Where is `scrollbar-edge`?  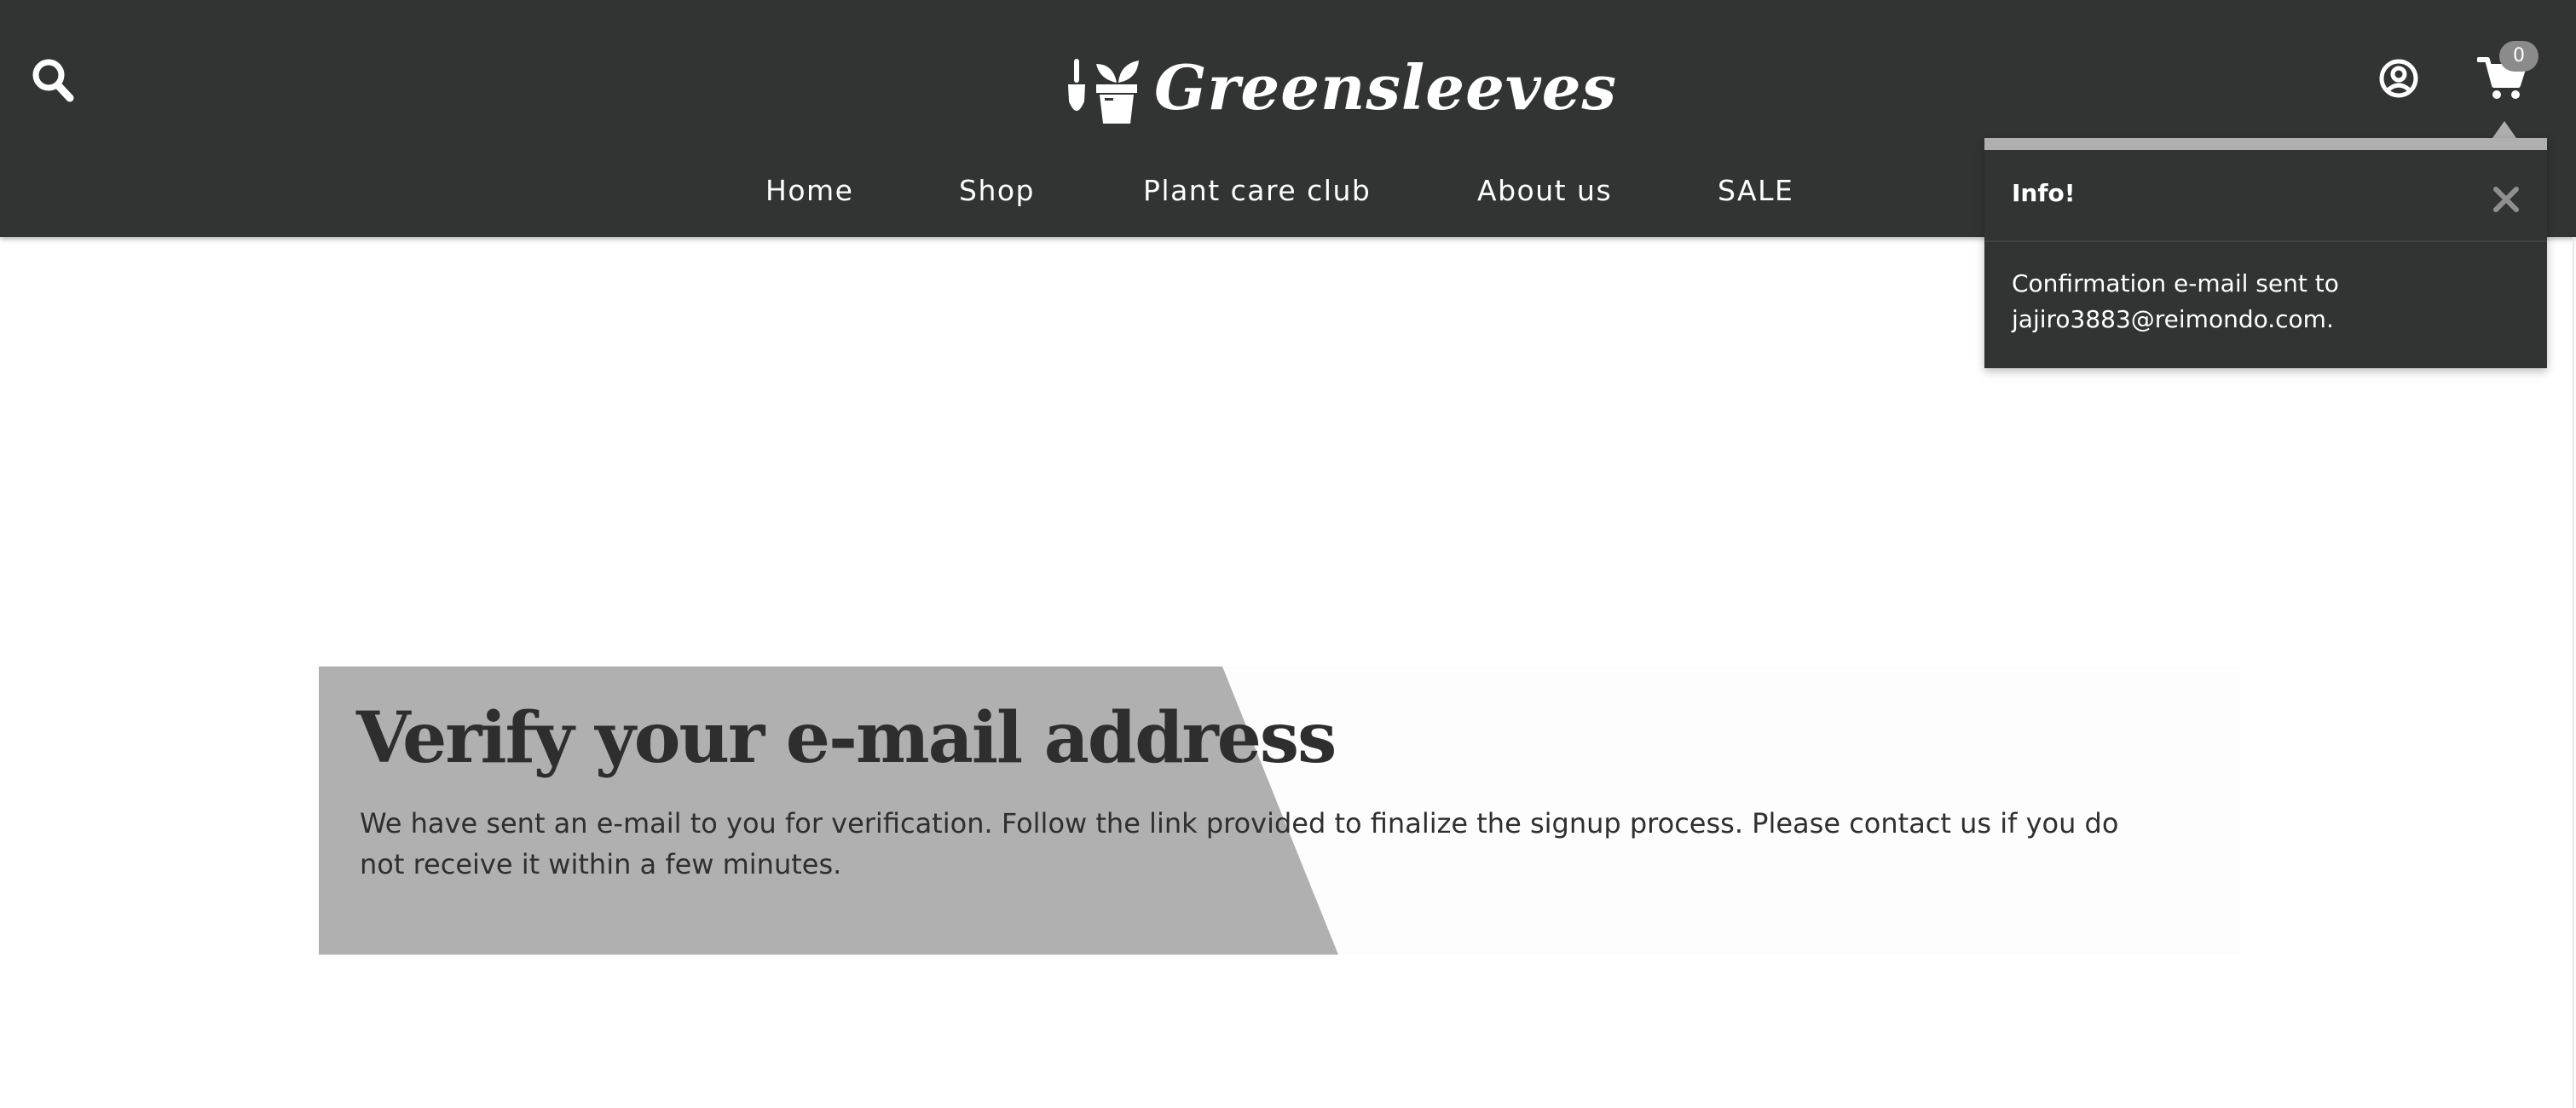 scrollbar-edge is located at coordinates (2573, 673).